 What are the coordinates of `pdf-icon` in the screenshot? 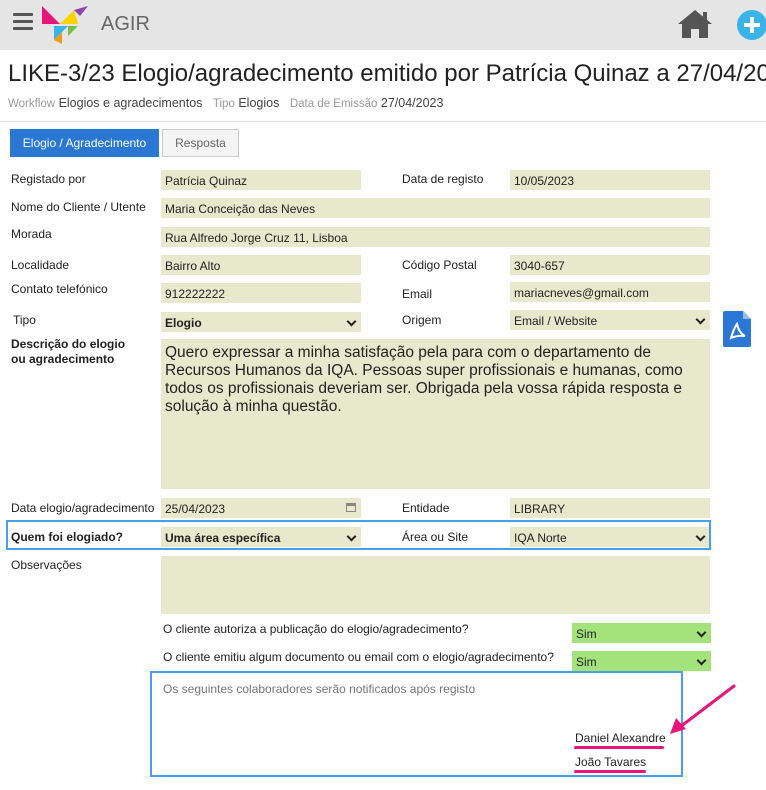 It's located at (737, 329).